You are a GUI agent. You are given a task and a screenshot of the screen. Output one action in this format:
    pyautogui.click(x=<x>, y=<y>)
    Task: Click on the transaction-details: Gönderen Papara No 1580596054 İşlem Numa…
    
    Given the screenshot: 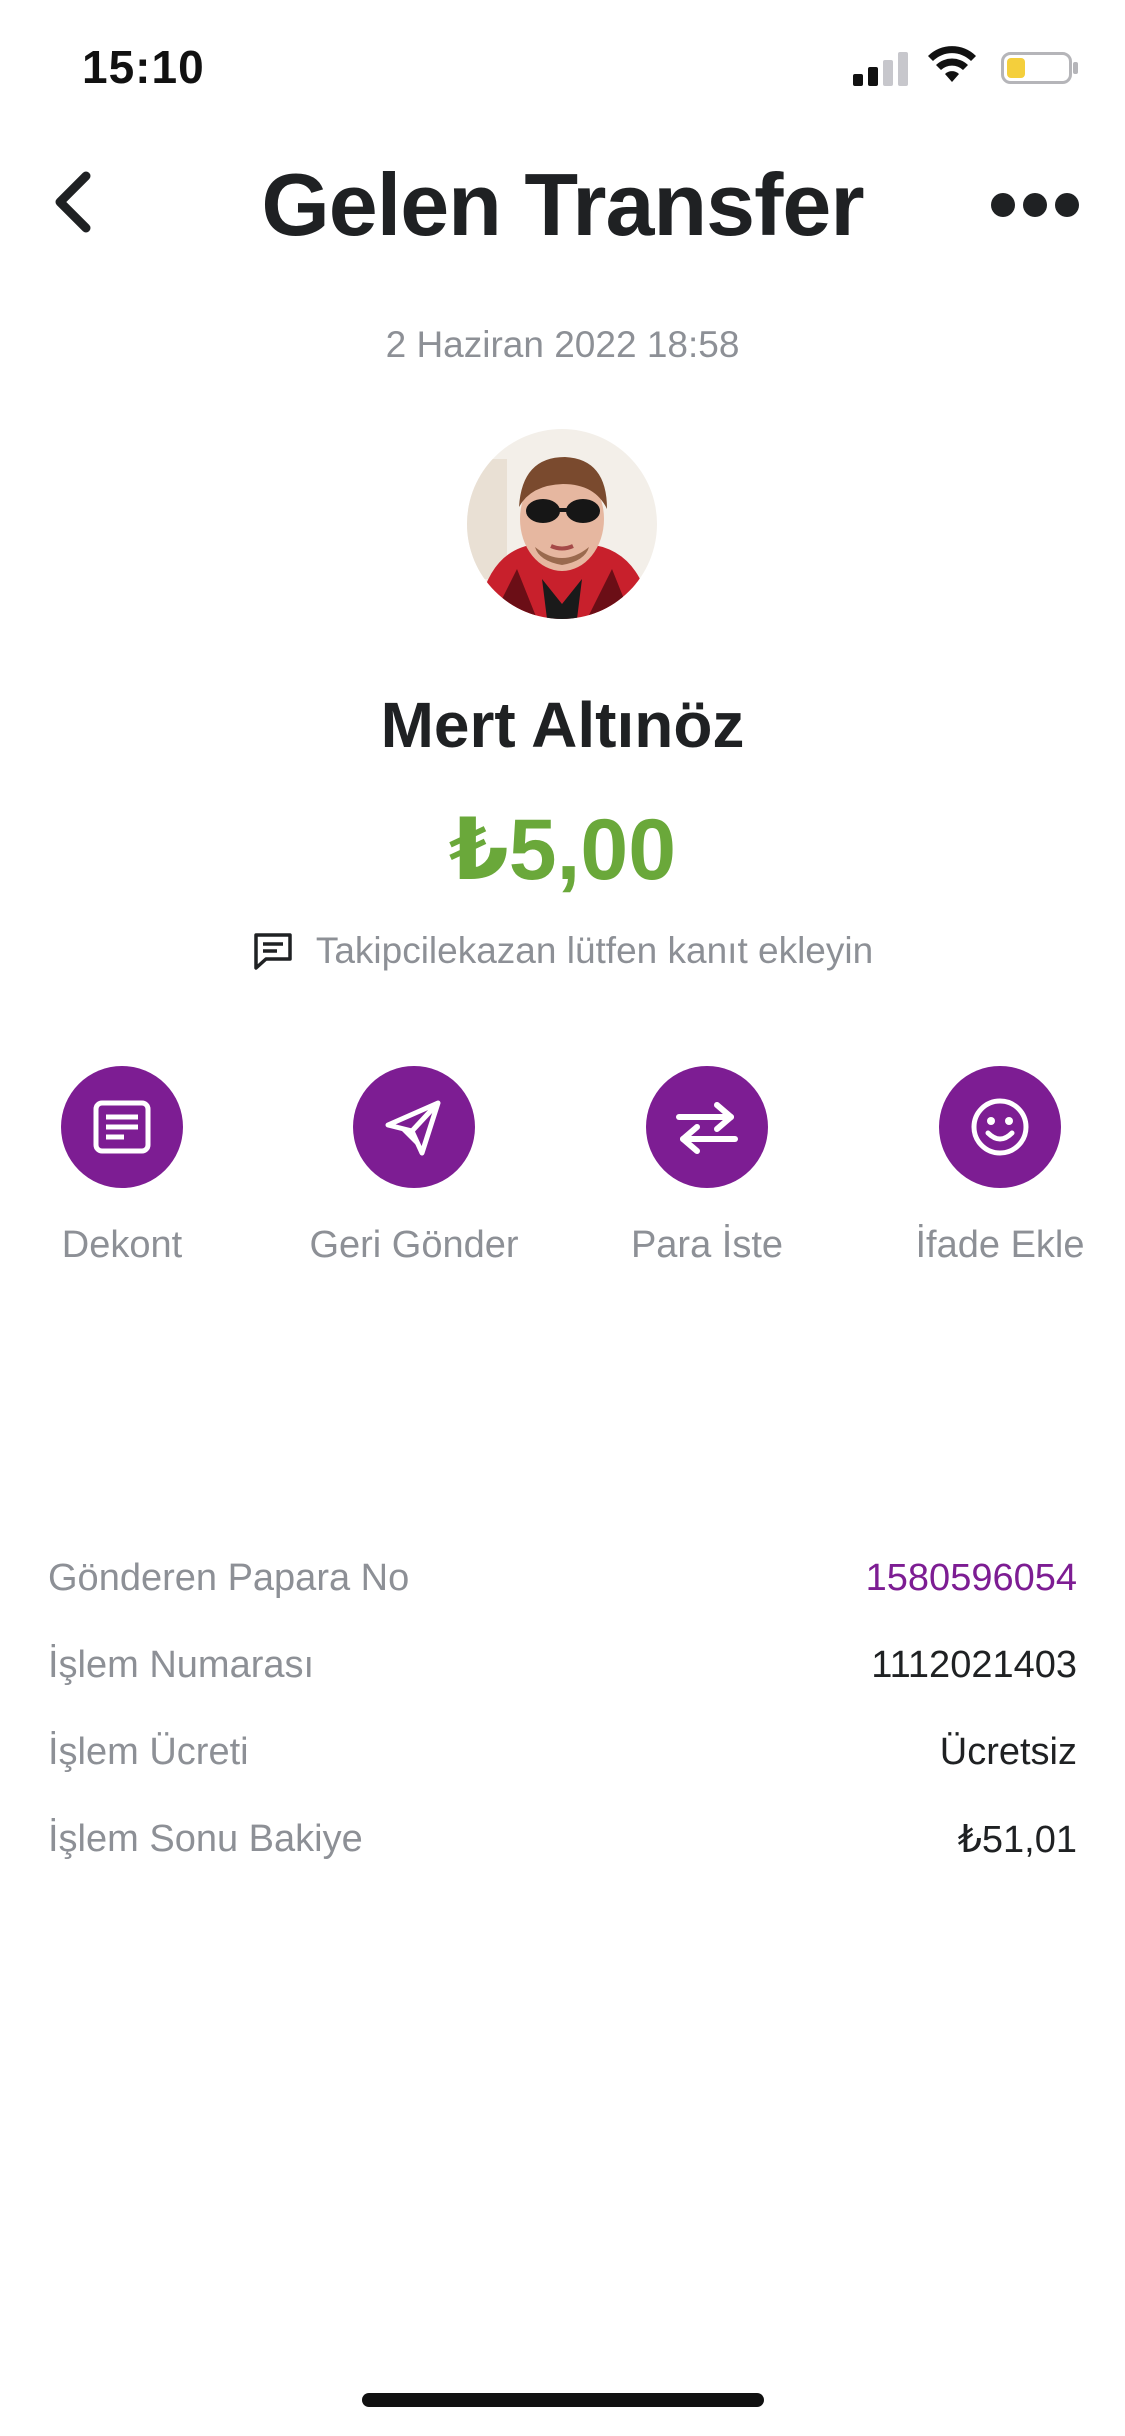 What is the action you would take?
    pyautogui.click(x=562, y=1709)
    